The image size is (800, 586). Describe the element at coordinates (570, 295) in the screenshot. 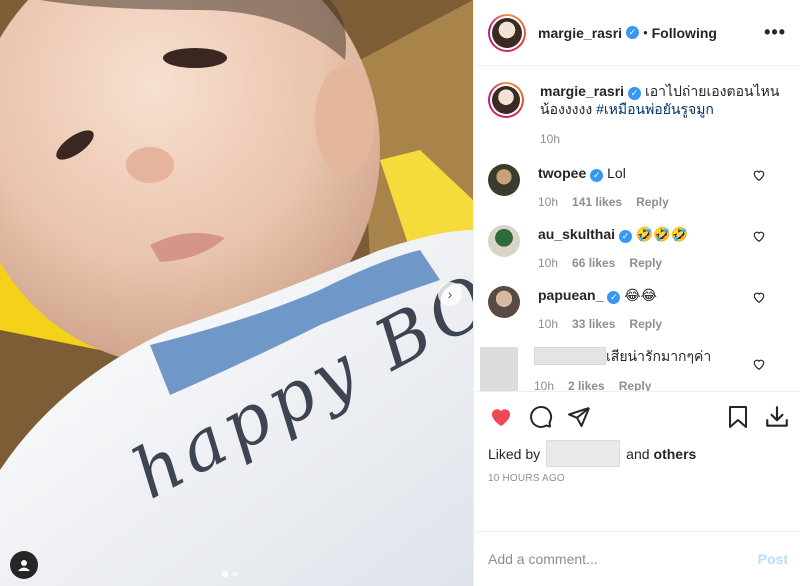

I see `comment-username: papuean_` at that location.